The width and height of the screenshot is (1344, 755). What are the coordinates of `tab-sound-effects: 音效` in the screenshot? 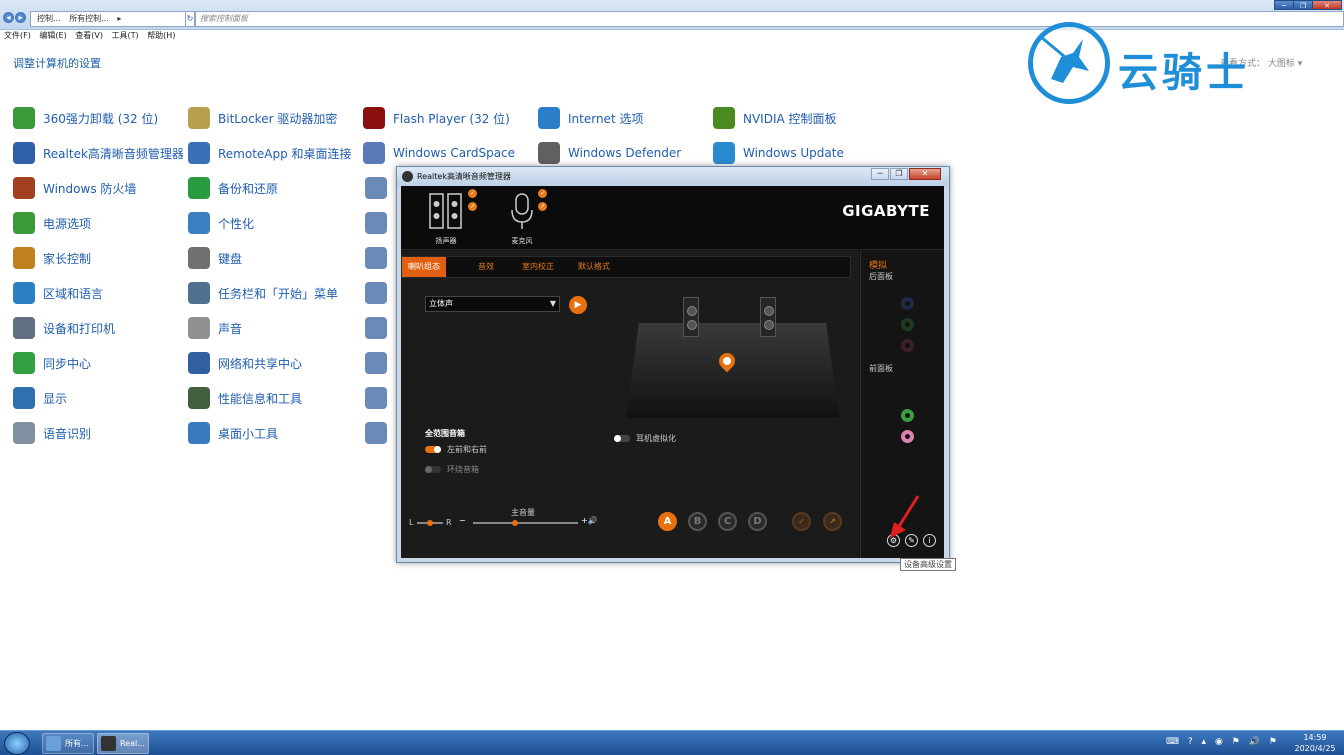 It's located at (486, 267).